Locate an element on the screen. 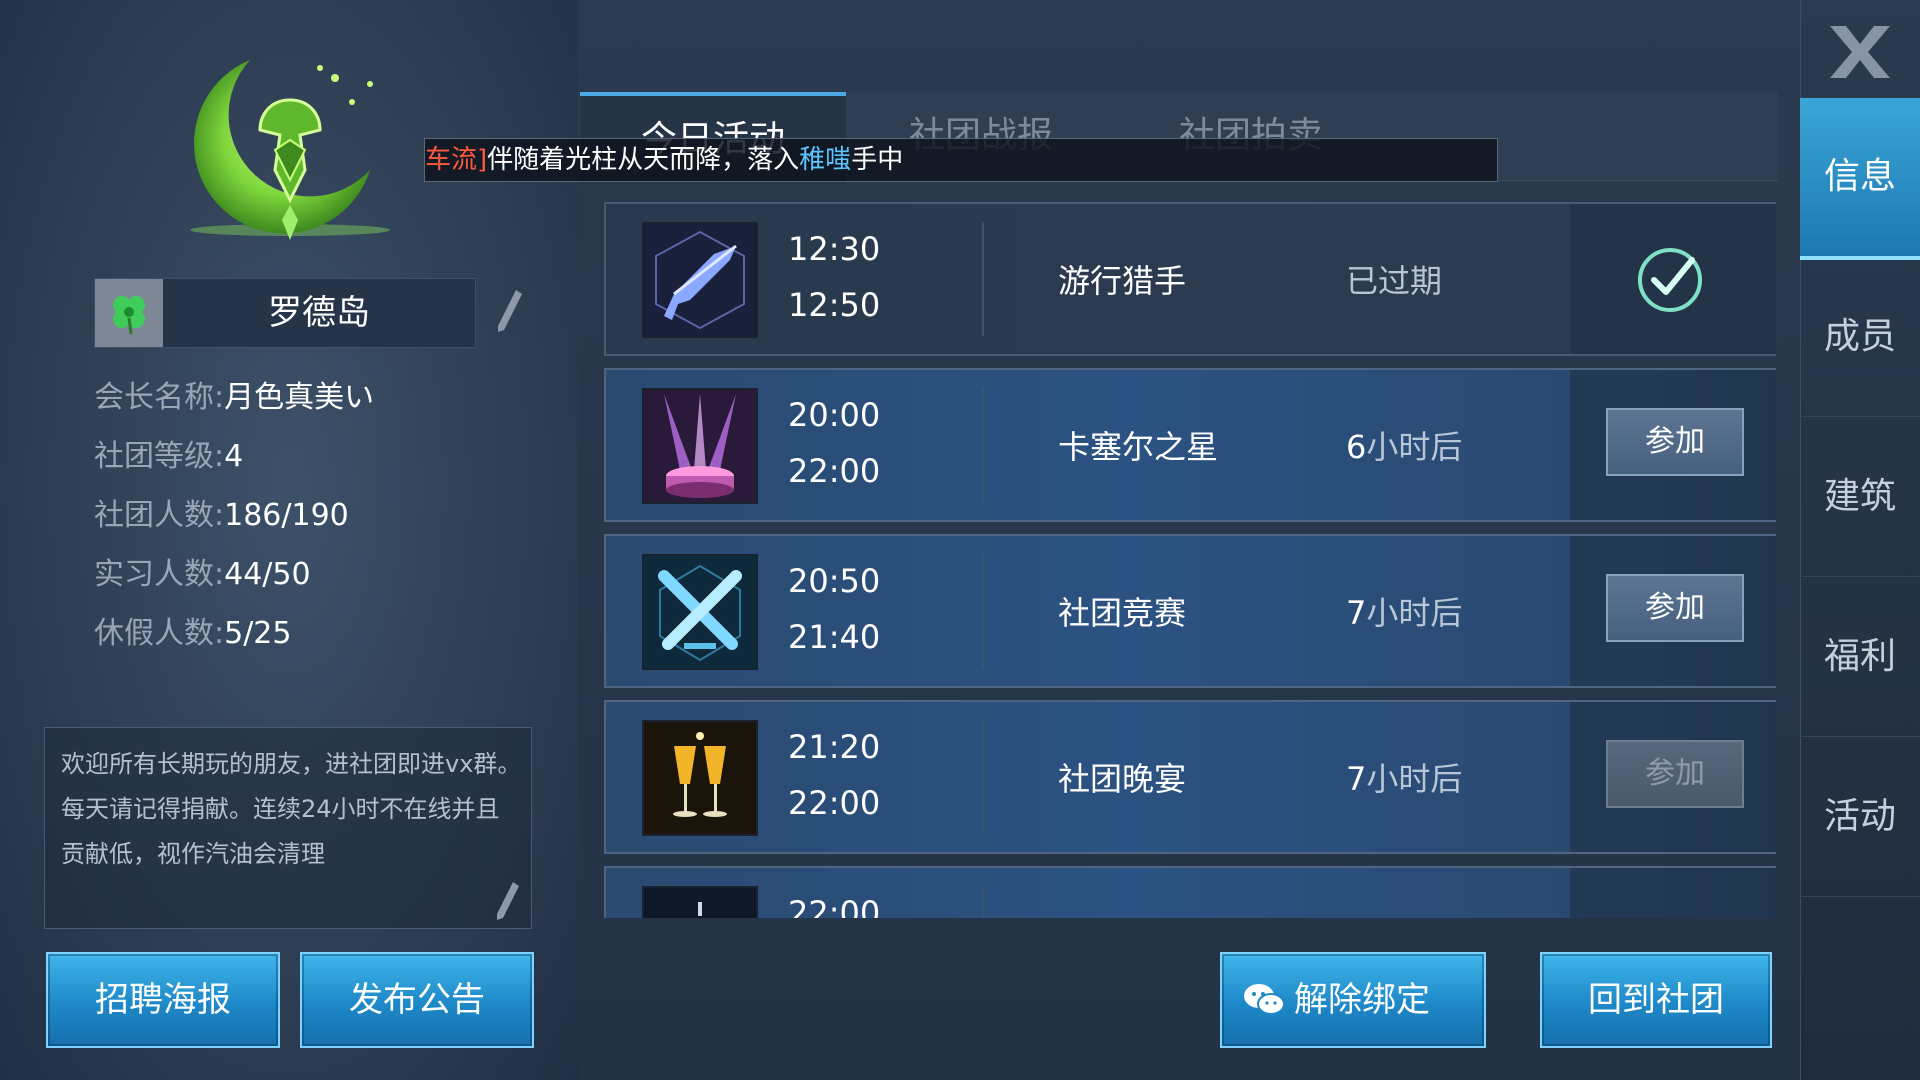 Image resolution: width=1920 pixels, height=1080 pixels. wechat-icon is located at coordinates (1264, 999).